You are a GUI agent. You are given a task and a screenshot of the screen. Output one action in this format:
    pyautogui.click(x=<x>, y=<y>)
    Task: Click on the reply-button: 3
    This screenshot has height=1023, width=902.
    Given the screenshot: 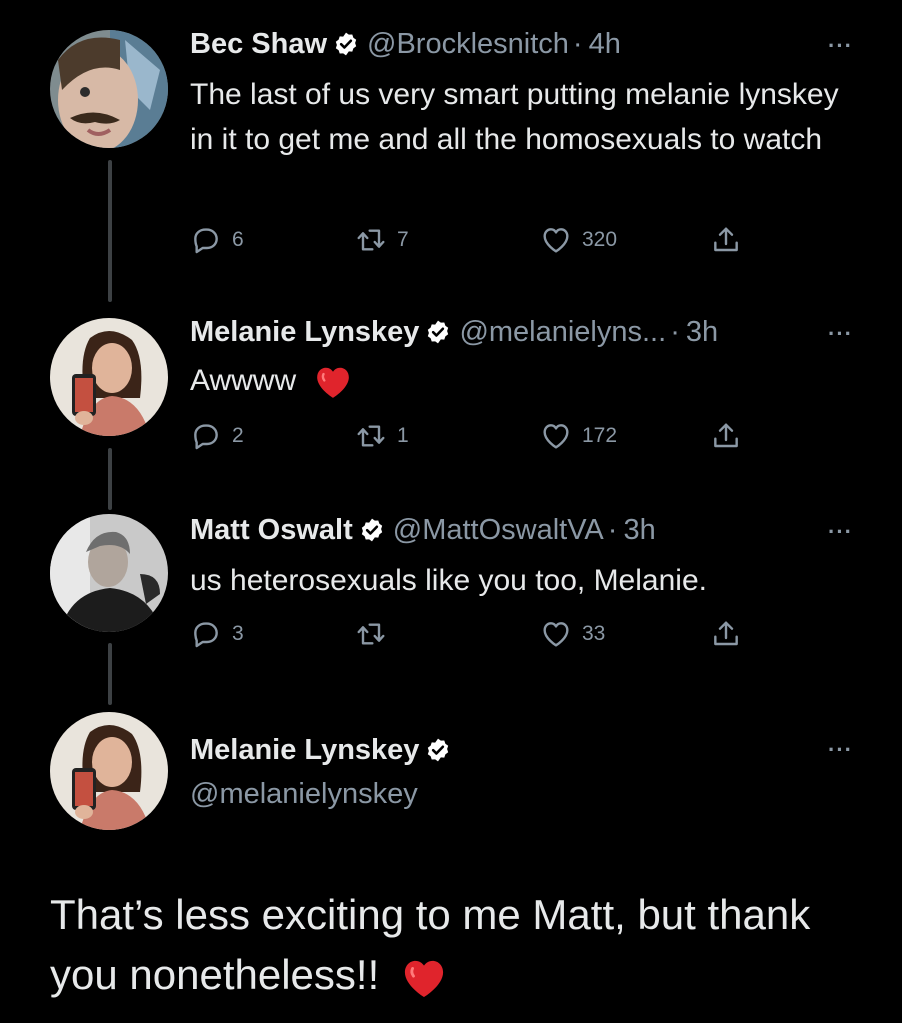 What is the action you would take?
    pyautogui.click(x=217, y=634)
    